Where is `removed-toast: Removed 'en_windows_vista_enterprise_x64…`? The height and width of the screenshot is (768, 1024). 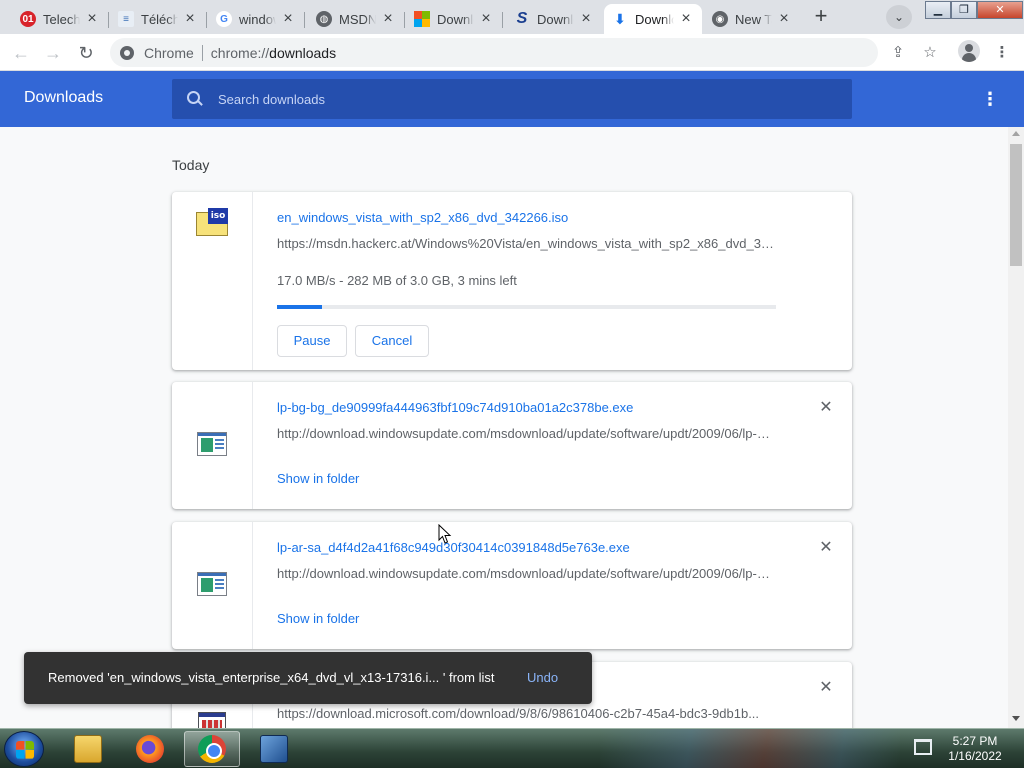 removed-toast: Removed 'en_windows_vista_enterprise_x64… is located at coordinates (308, 678).